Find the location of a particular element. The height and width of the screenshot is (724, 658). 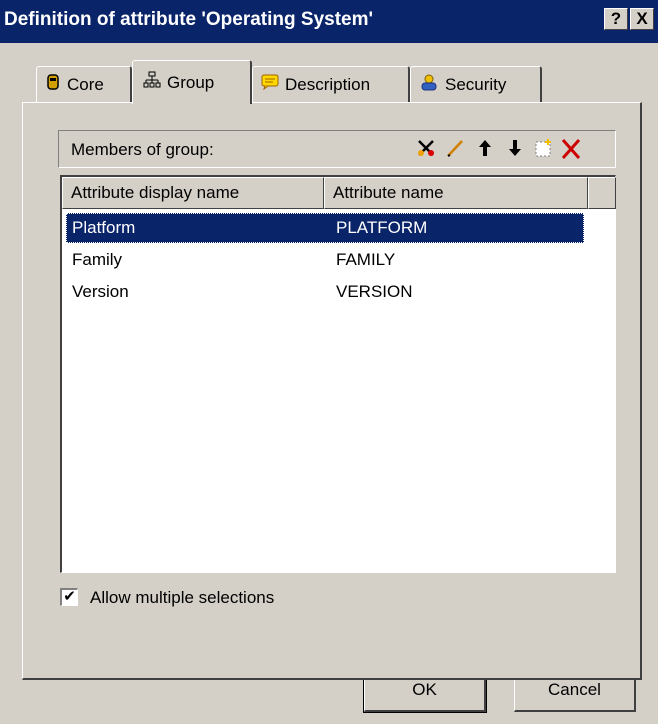

tab-group-label: Group is located at coordinates (191, 82).